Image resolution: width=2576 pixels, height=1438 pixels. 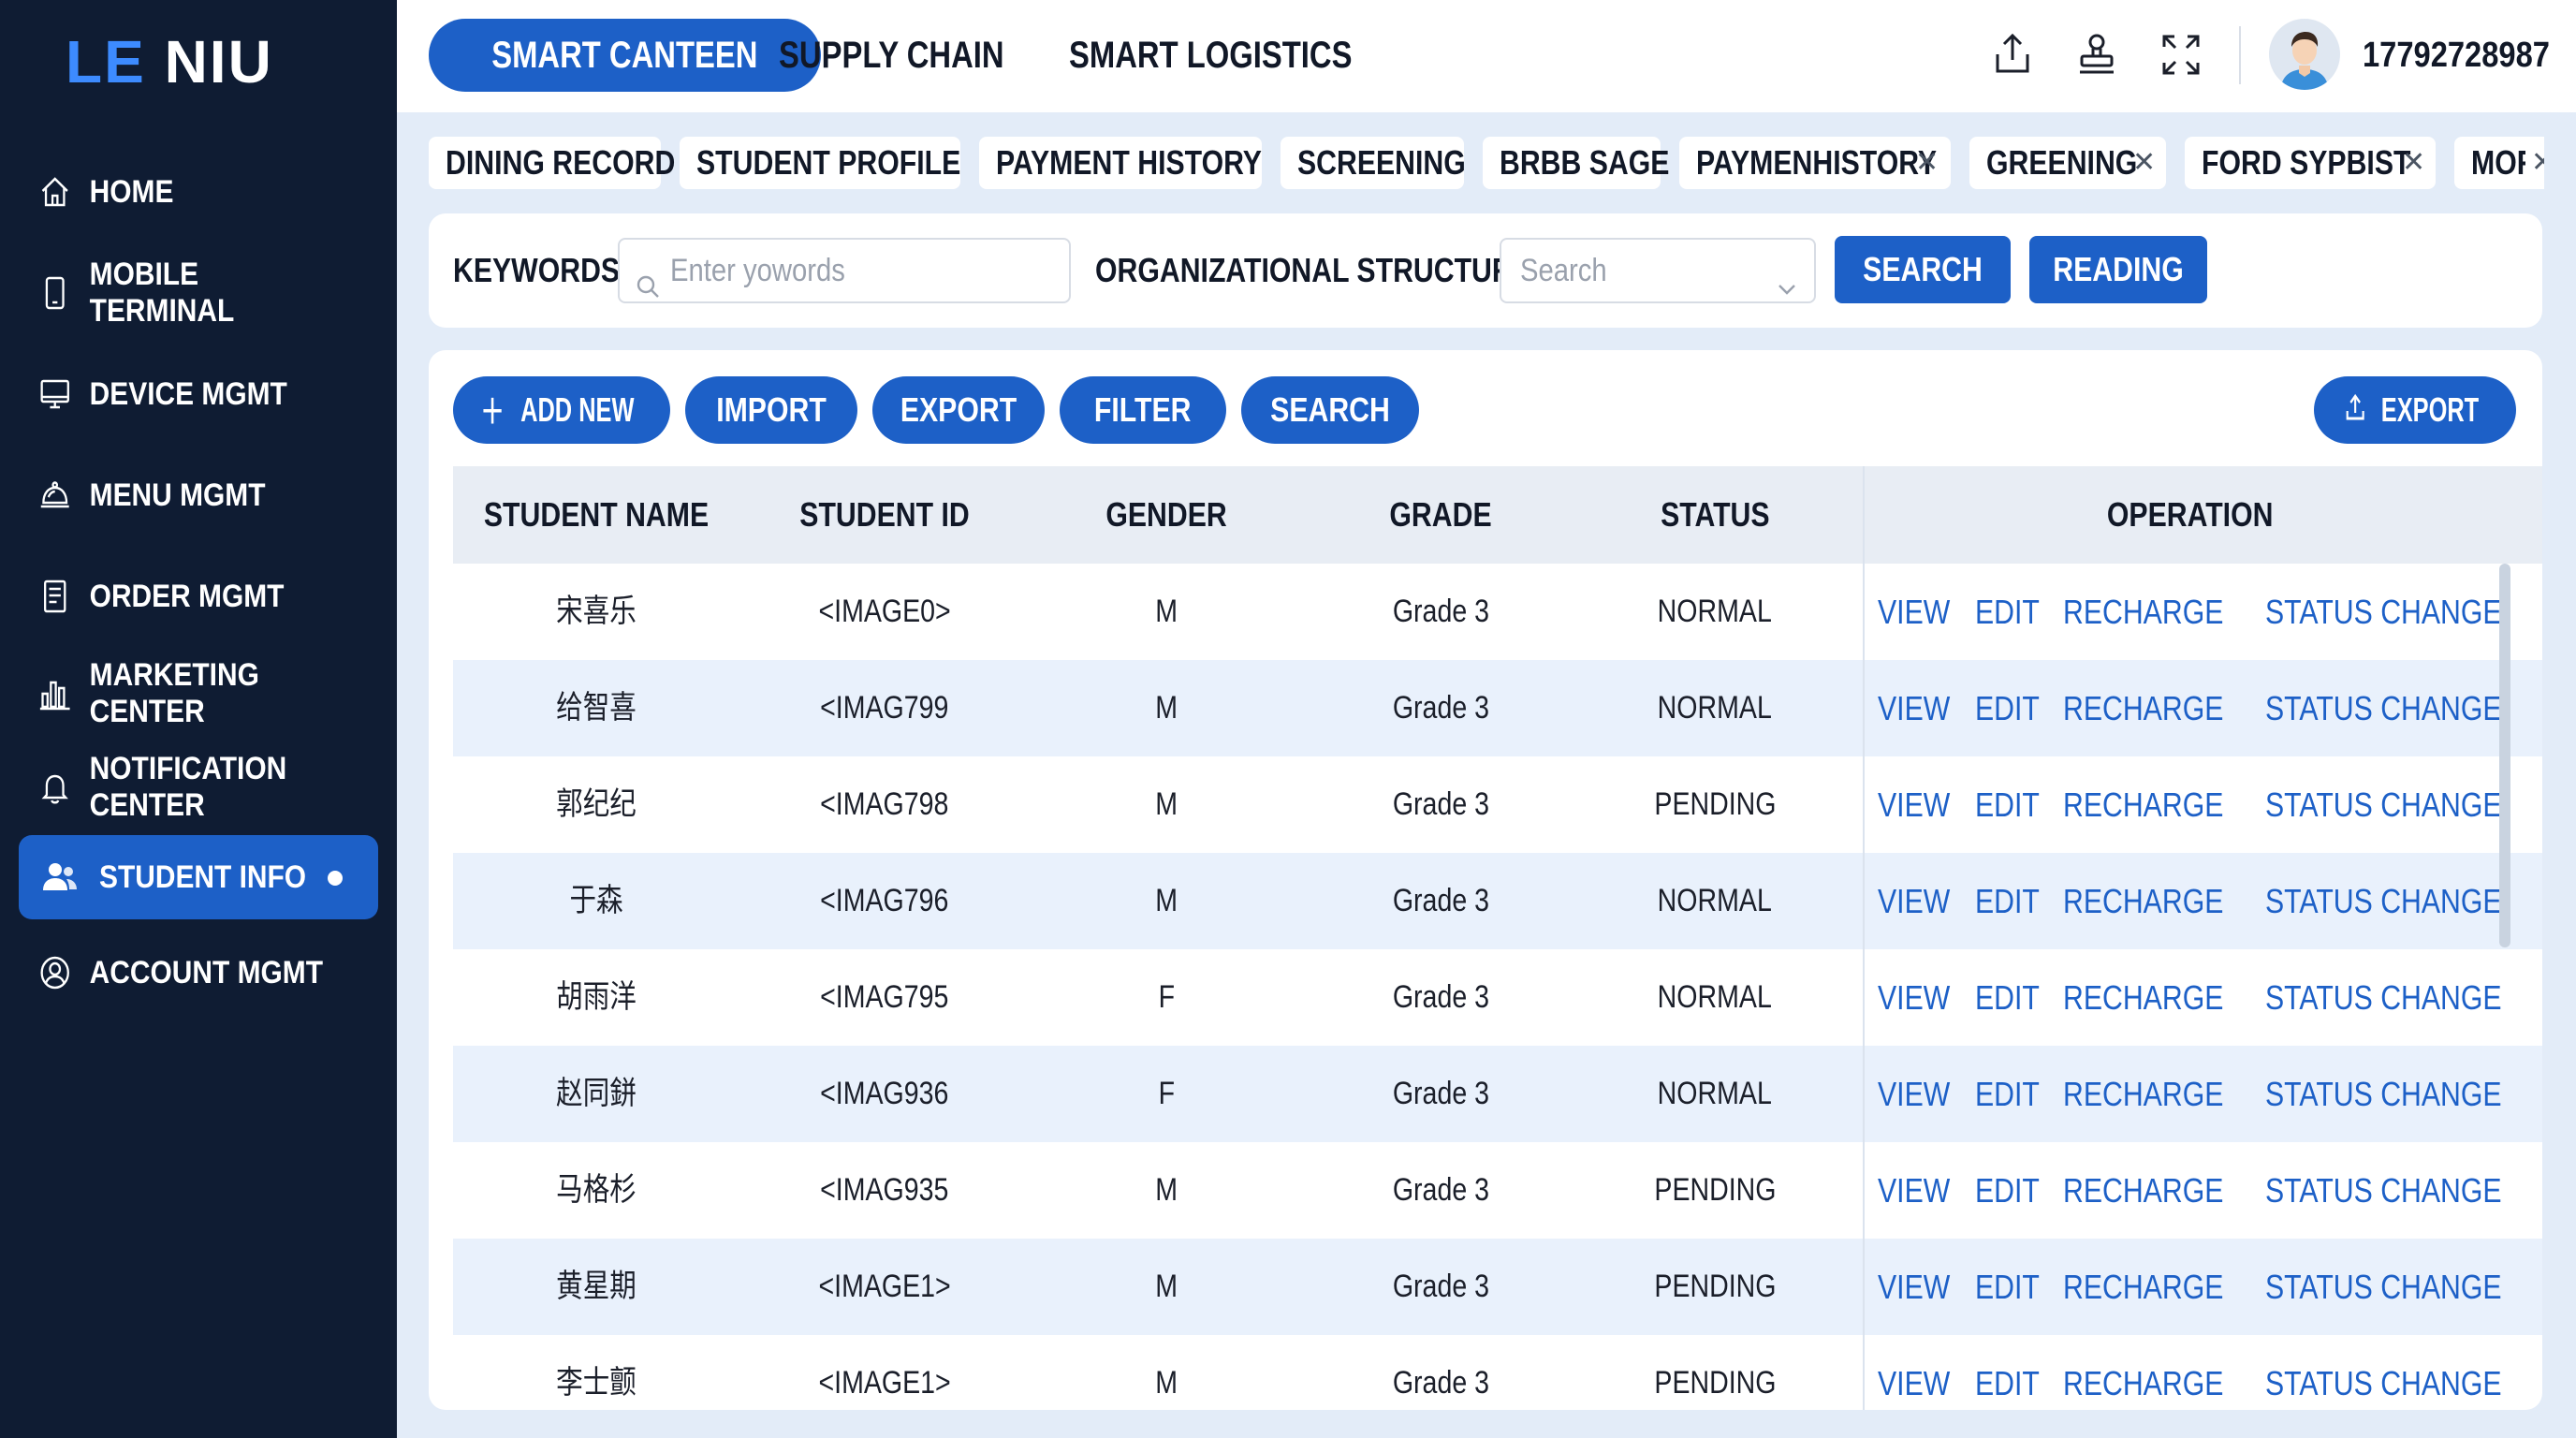 I want to click on sidebar-item-menu-mgmt: MENU MGMT, so click(x=177, y=495).